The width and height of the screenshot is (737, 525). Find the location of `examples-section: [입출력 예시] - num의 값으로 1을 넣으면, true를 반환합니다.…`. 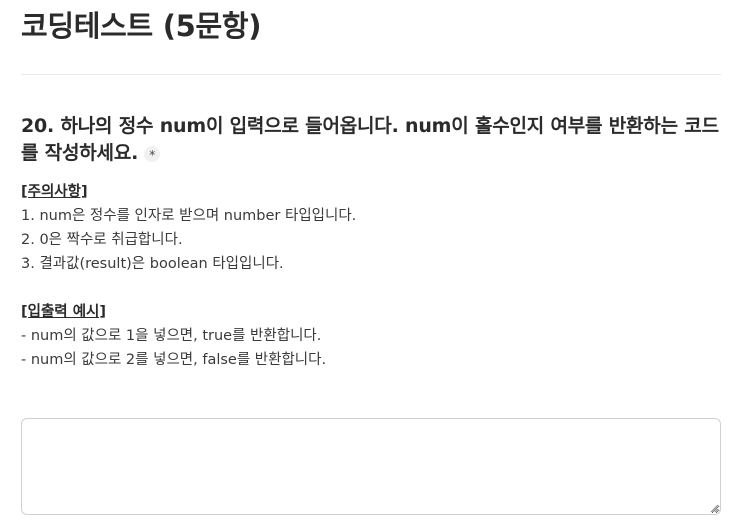

examples-section: [입출력 예시] - num의 값으로 1을 넣으면, true를 반환합니다.… is located at coordinates (371, 336).